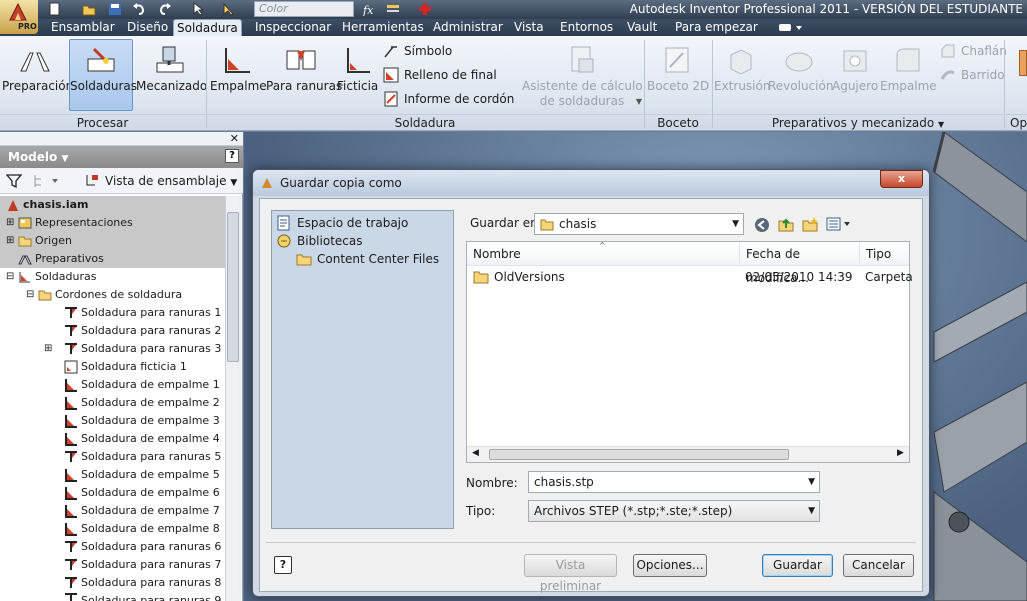 This screenshot has height=601, width=1027. Describe the element at coordinates (304, 75) in the screenshot. I see `para-ranuras-button: Para ranuras` at that location.